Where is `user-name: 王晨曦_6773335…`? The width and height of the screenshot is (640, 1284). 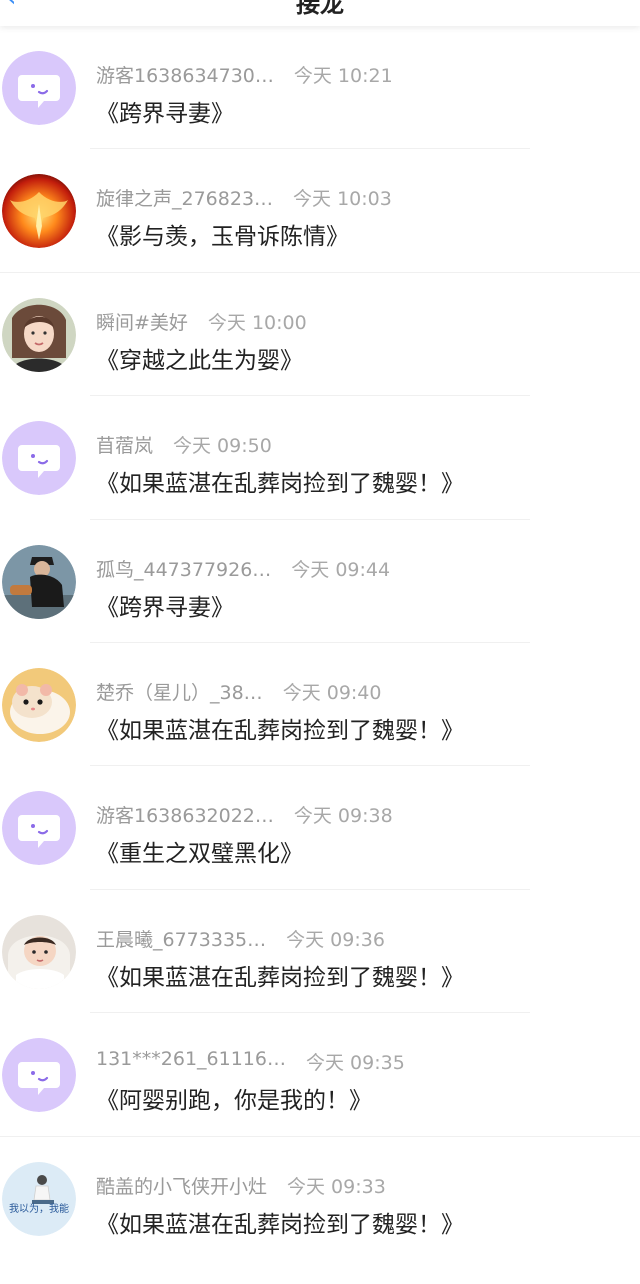 user-name: 王晨曦_6773335… is located at coordinates (181, 938).